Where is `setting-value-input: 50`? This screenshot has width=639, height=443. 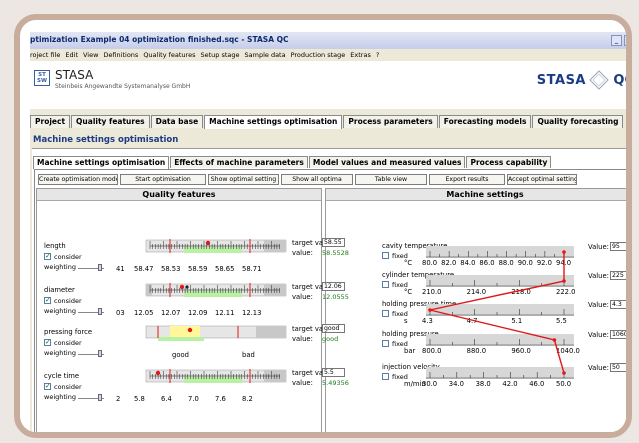
setting-value-input: 50 is located at coordinates (618, 367).